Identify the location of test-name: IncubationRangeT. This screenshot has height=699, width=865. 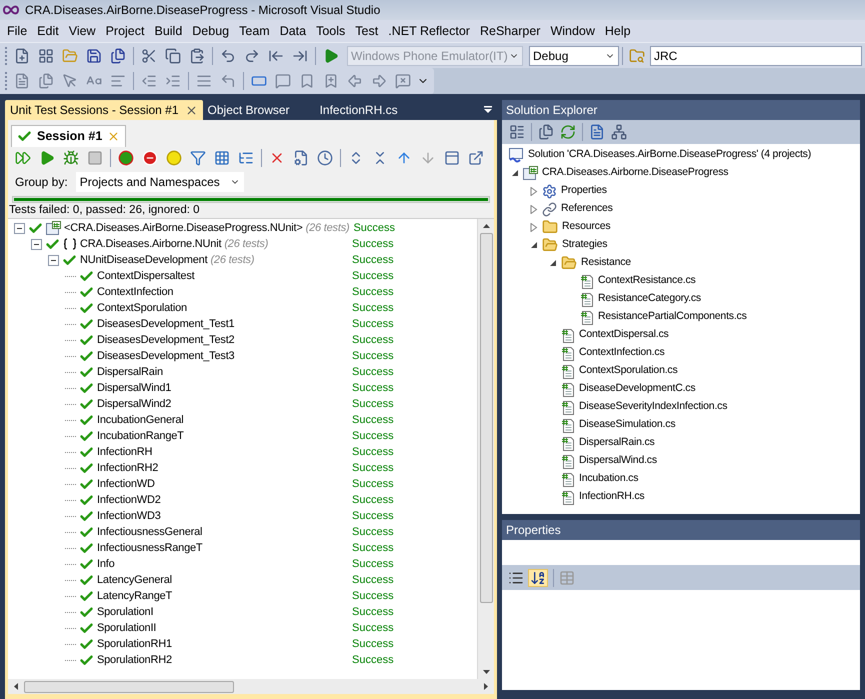
(140, 436).